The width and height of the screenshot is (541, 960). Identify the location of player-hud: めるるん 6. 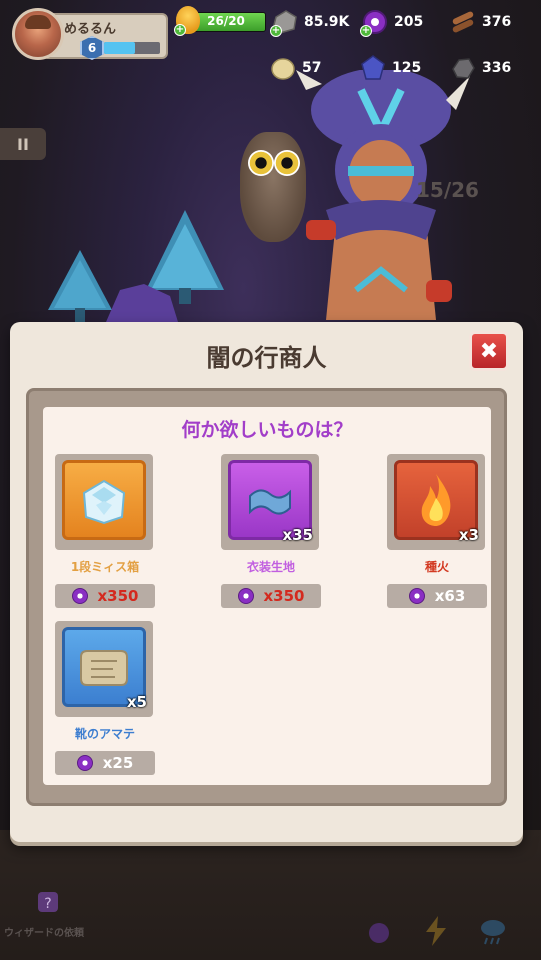
(90, 34).